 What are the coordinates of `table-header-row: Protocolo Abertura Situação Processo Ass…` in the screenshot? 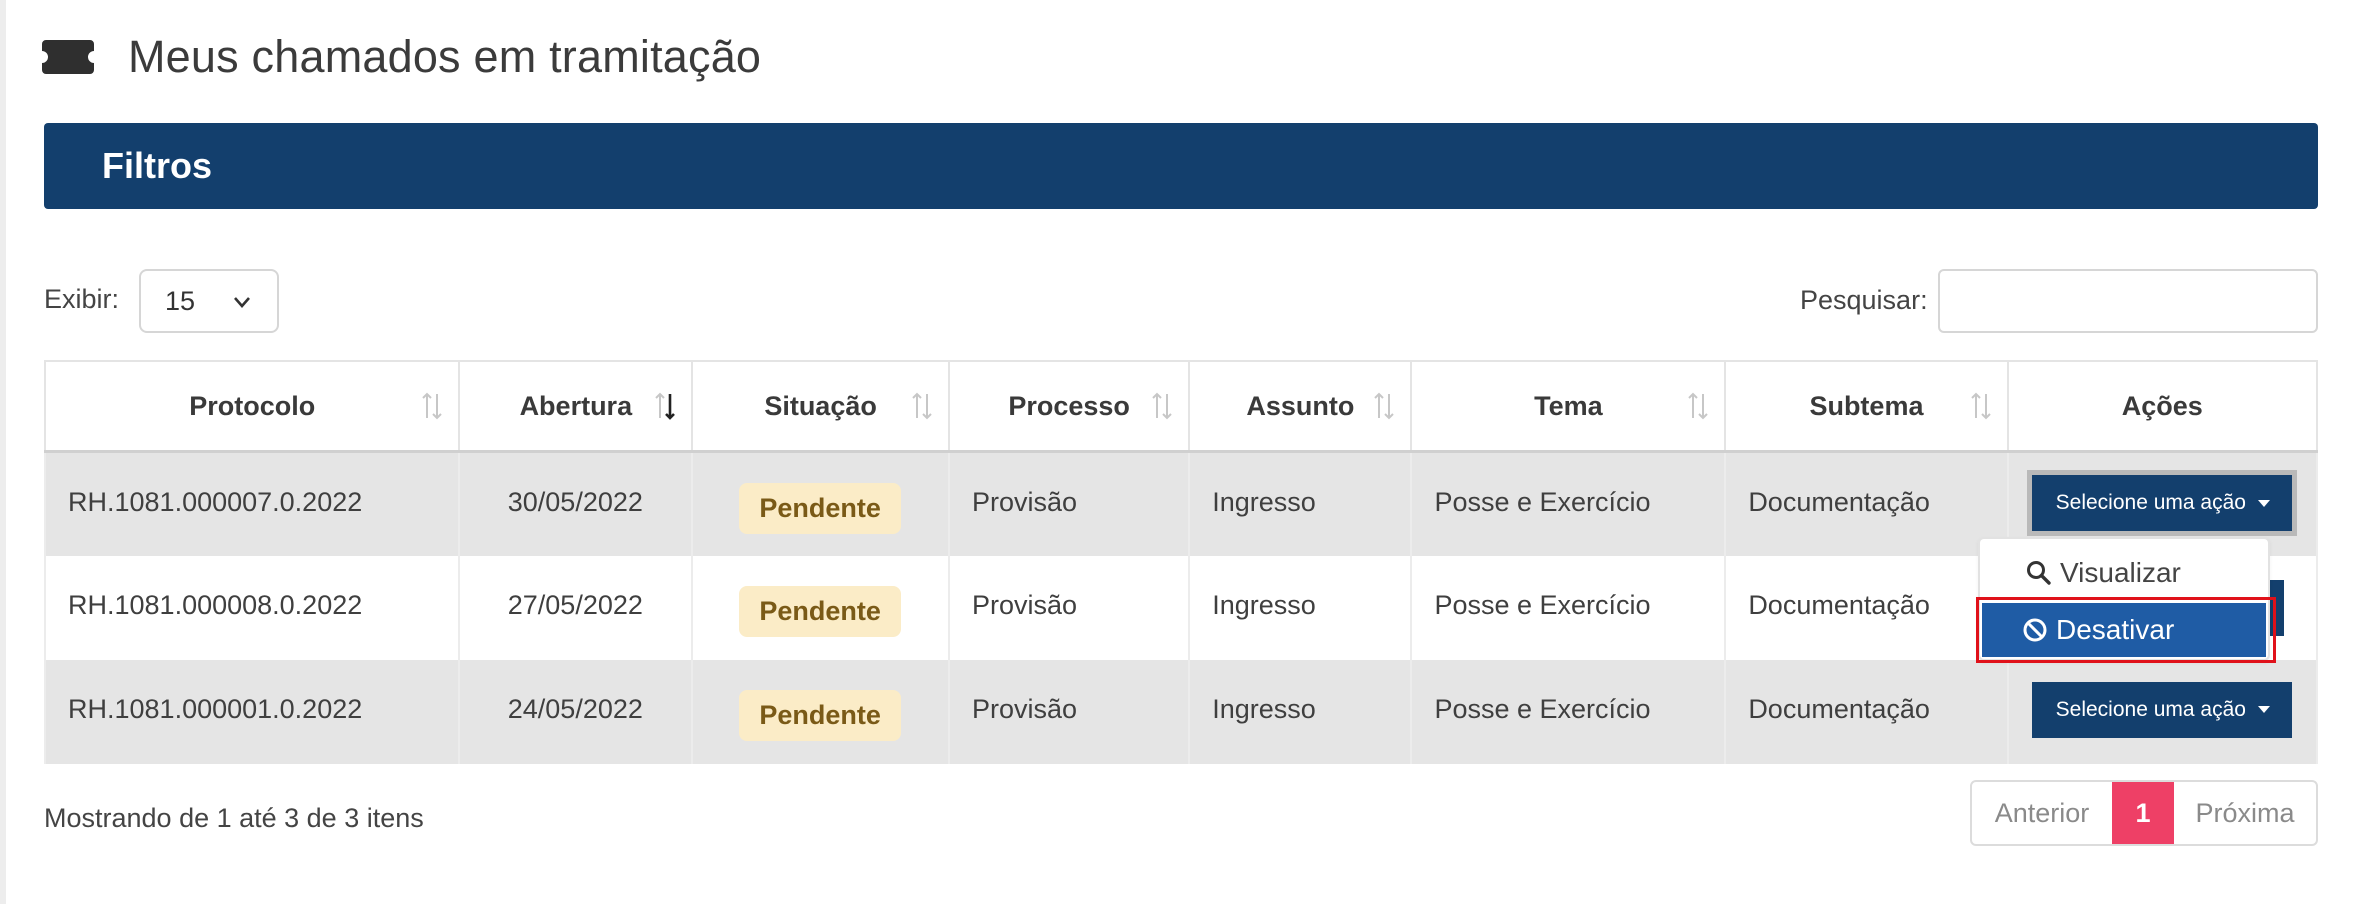 It's located at (1181, 406).